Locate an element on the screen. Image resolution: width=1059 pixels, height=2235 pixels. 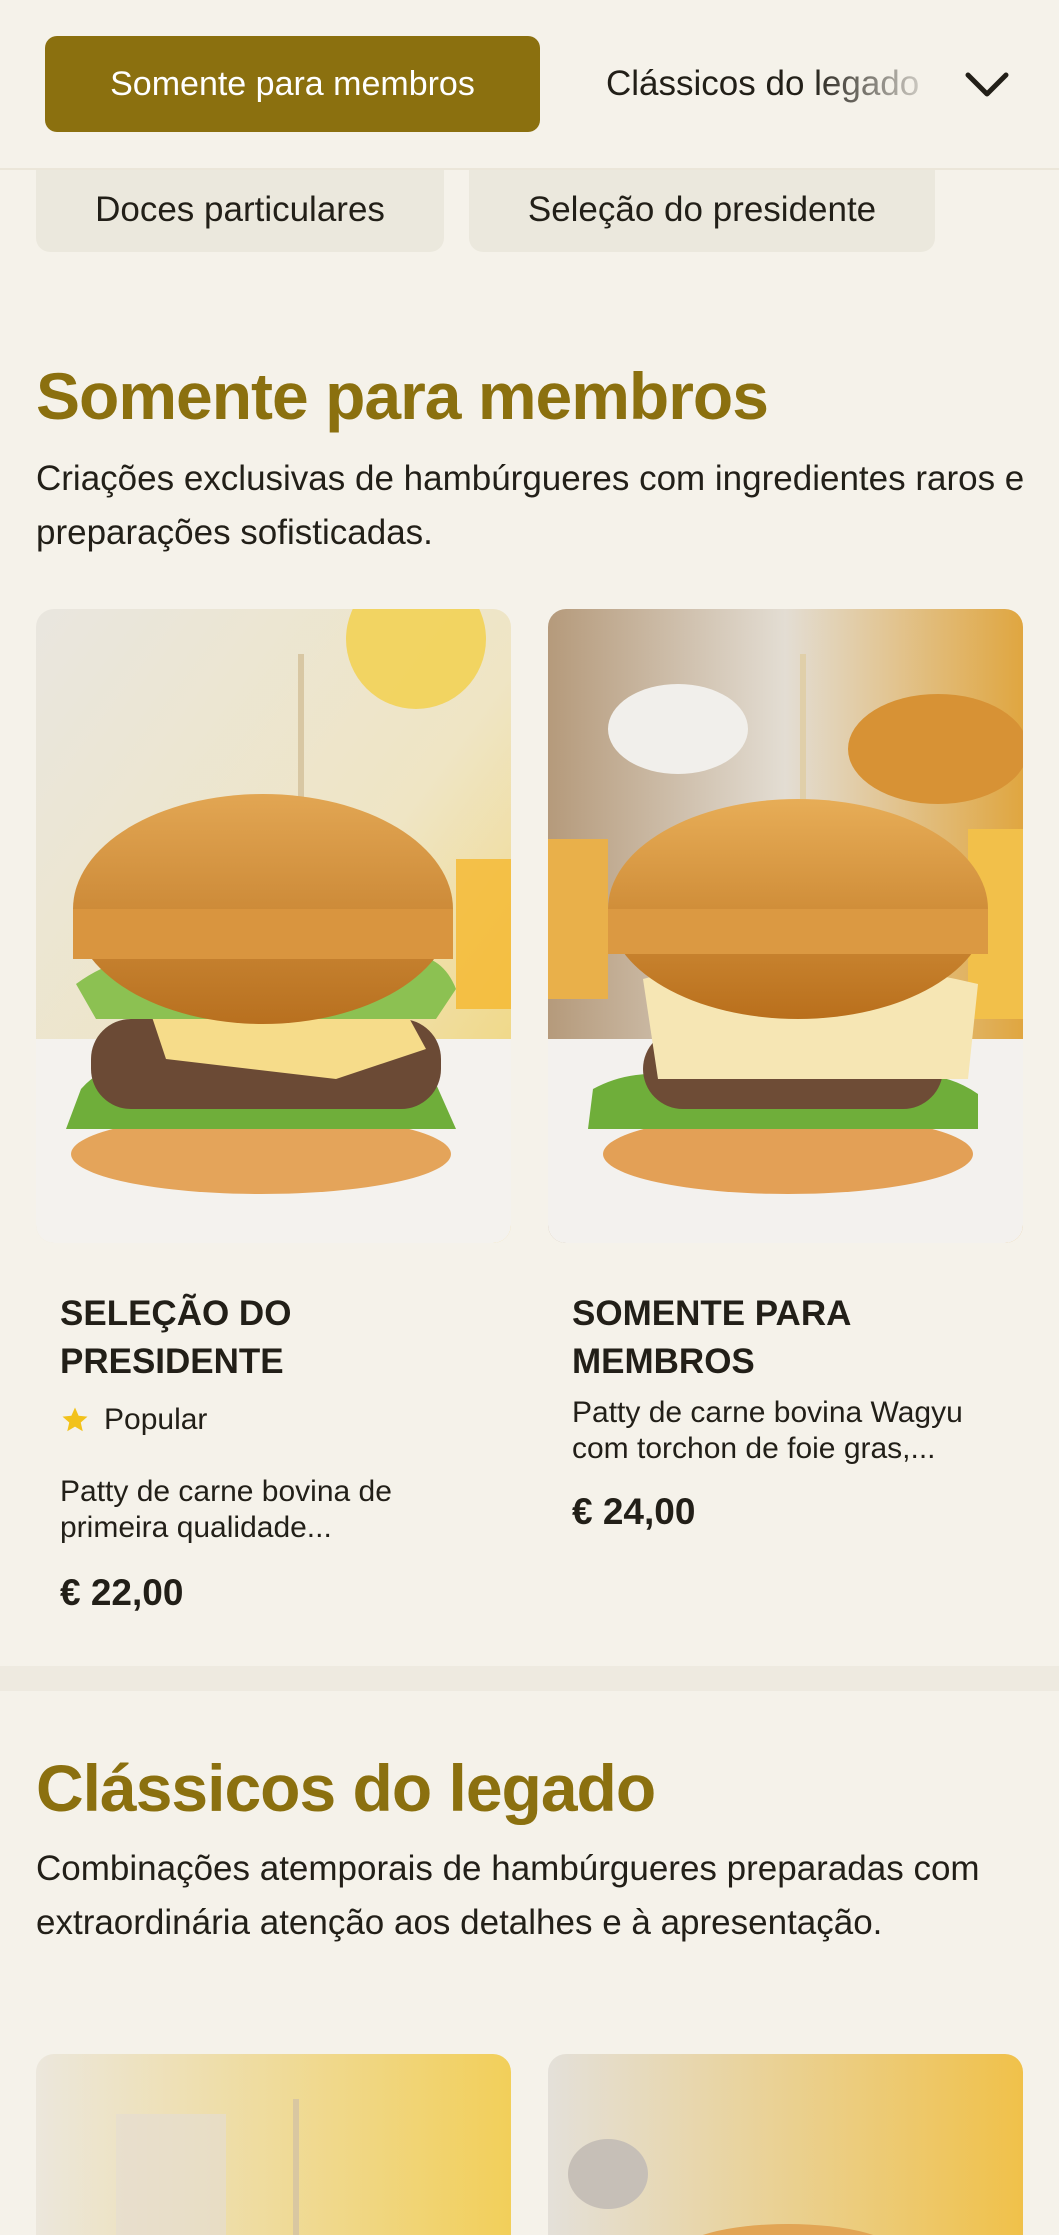
badge-label: Popular is located at coordinates (156, 1419).